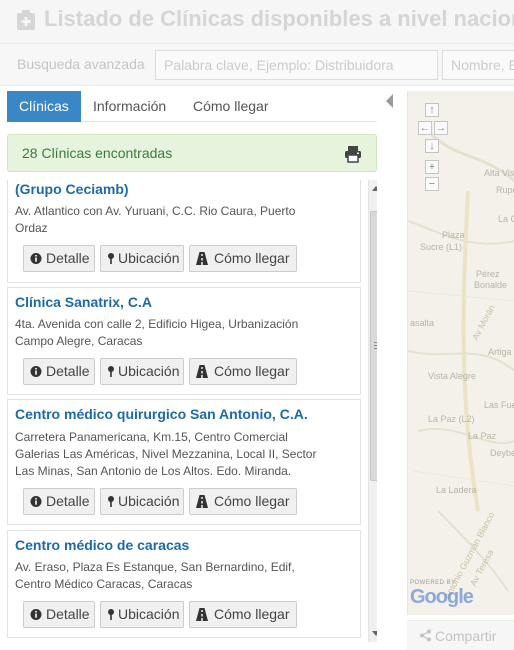  What do you see at coordinates (72, 189) in the screenshot?
I see `clinic-name-link: (Grupo Ceciamb)` at bounding box center [72, 189].